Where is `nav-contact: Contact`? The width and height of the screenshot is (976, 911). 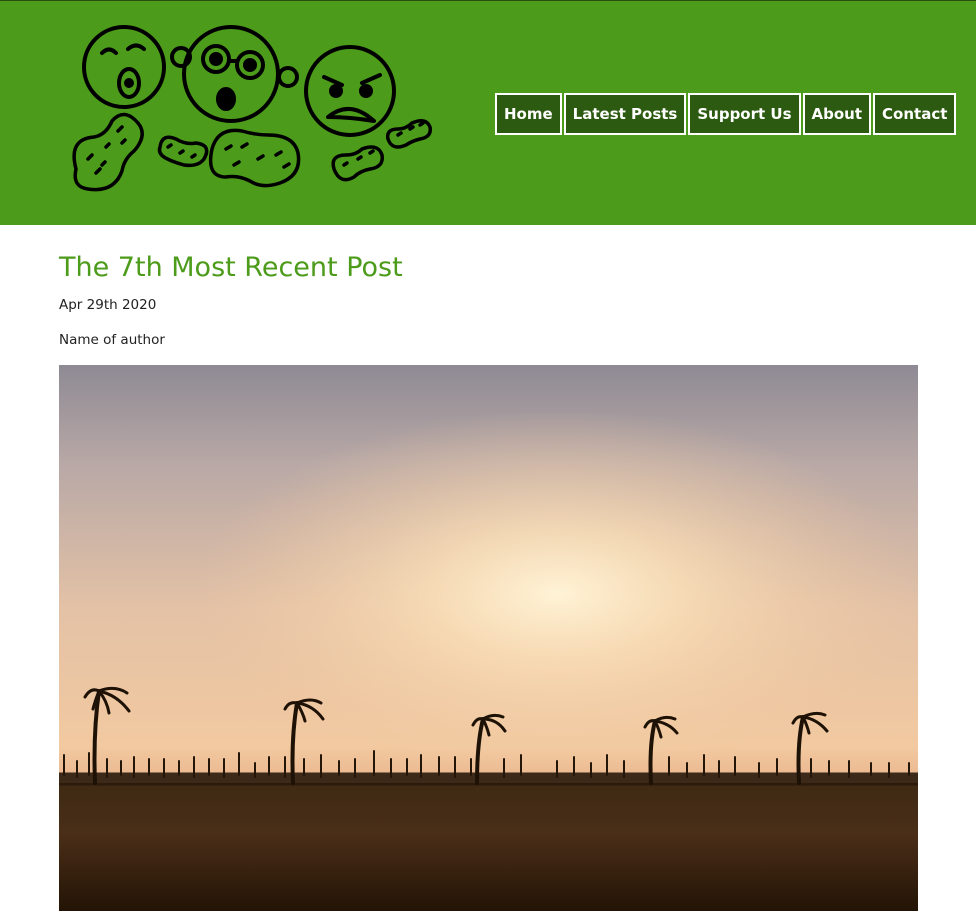
nav-contact: Contact is located at coordinates (915, 114).